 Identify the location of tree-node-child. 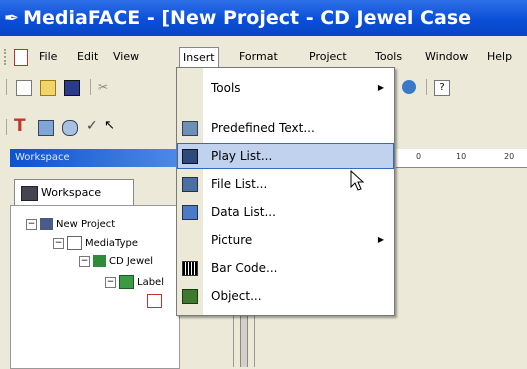
(156, 301).